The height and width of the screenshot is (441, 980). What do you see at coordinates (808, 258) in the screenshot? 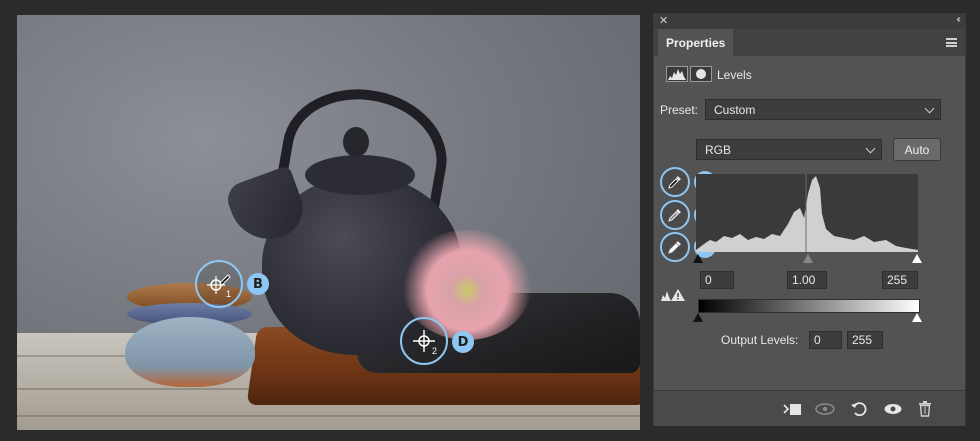
I see `input-gamma-slider` at bounding box center [808, 258].